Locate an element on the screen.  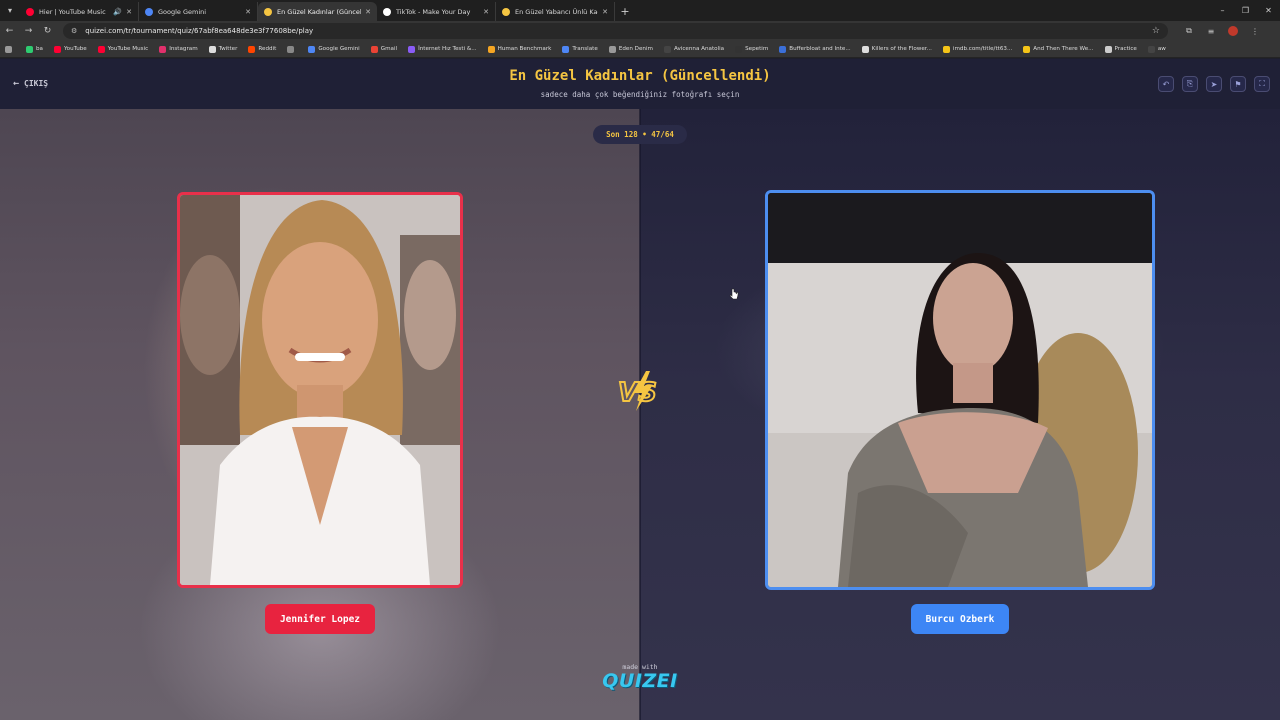
browser-tab: Hier | YouTube Music 🔊 ✕ is located at coordinates (79, 11).